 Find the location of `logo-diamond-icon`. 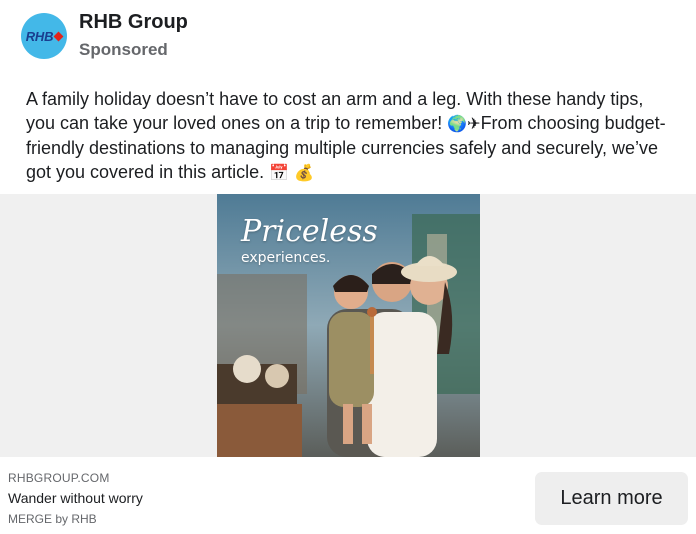

logo-diamond-icon is located at coordinates (58, 36).